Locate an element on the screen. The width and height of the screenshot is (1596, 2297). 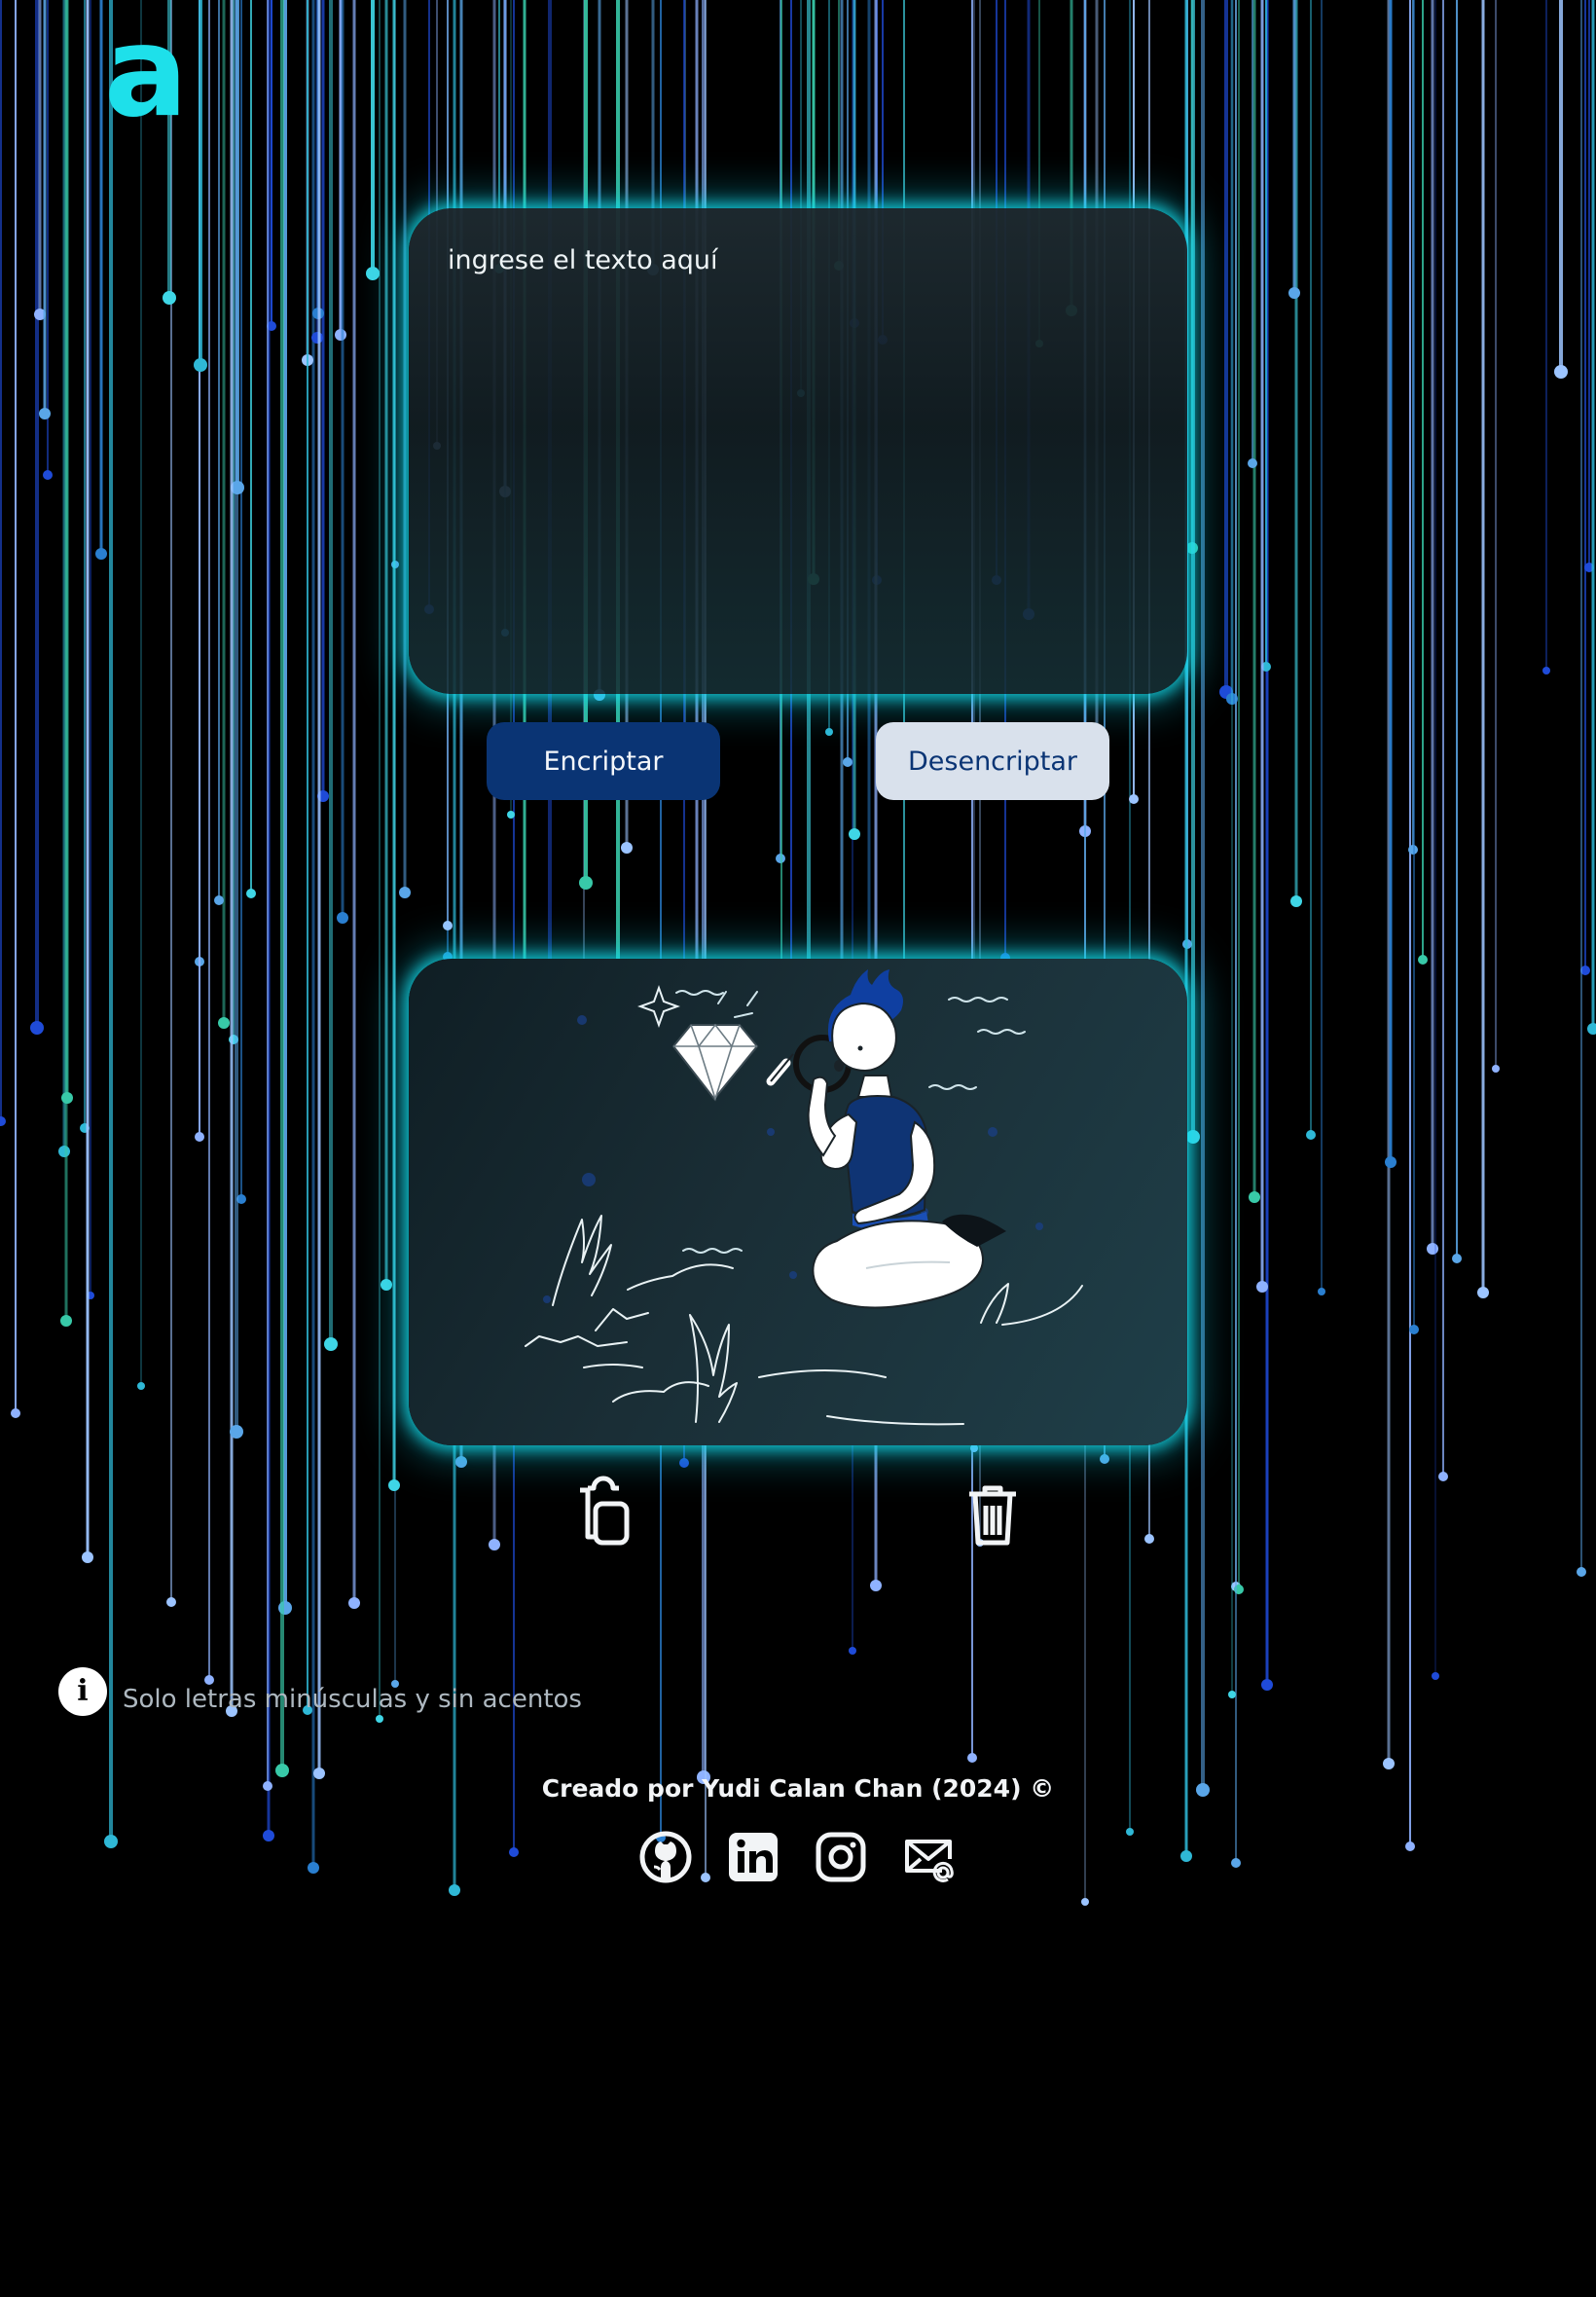
decrypt-button: Desencriptar is located at coordinates (992, 761).